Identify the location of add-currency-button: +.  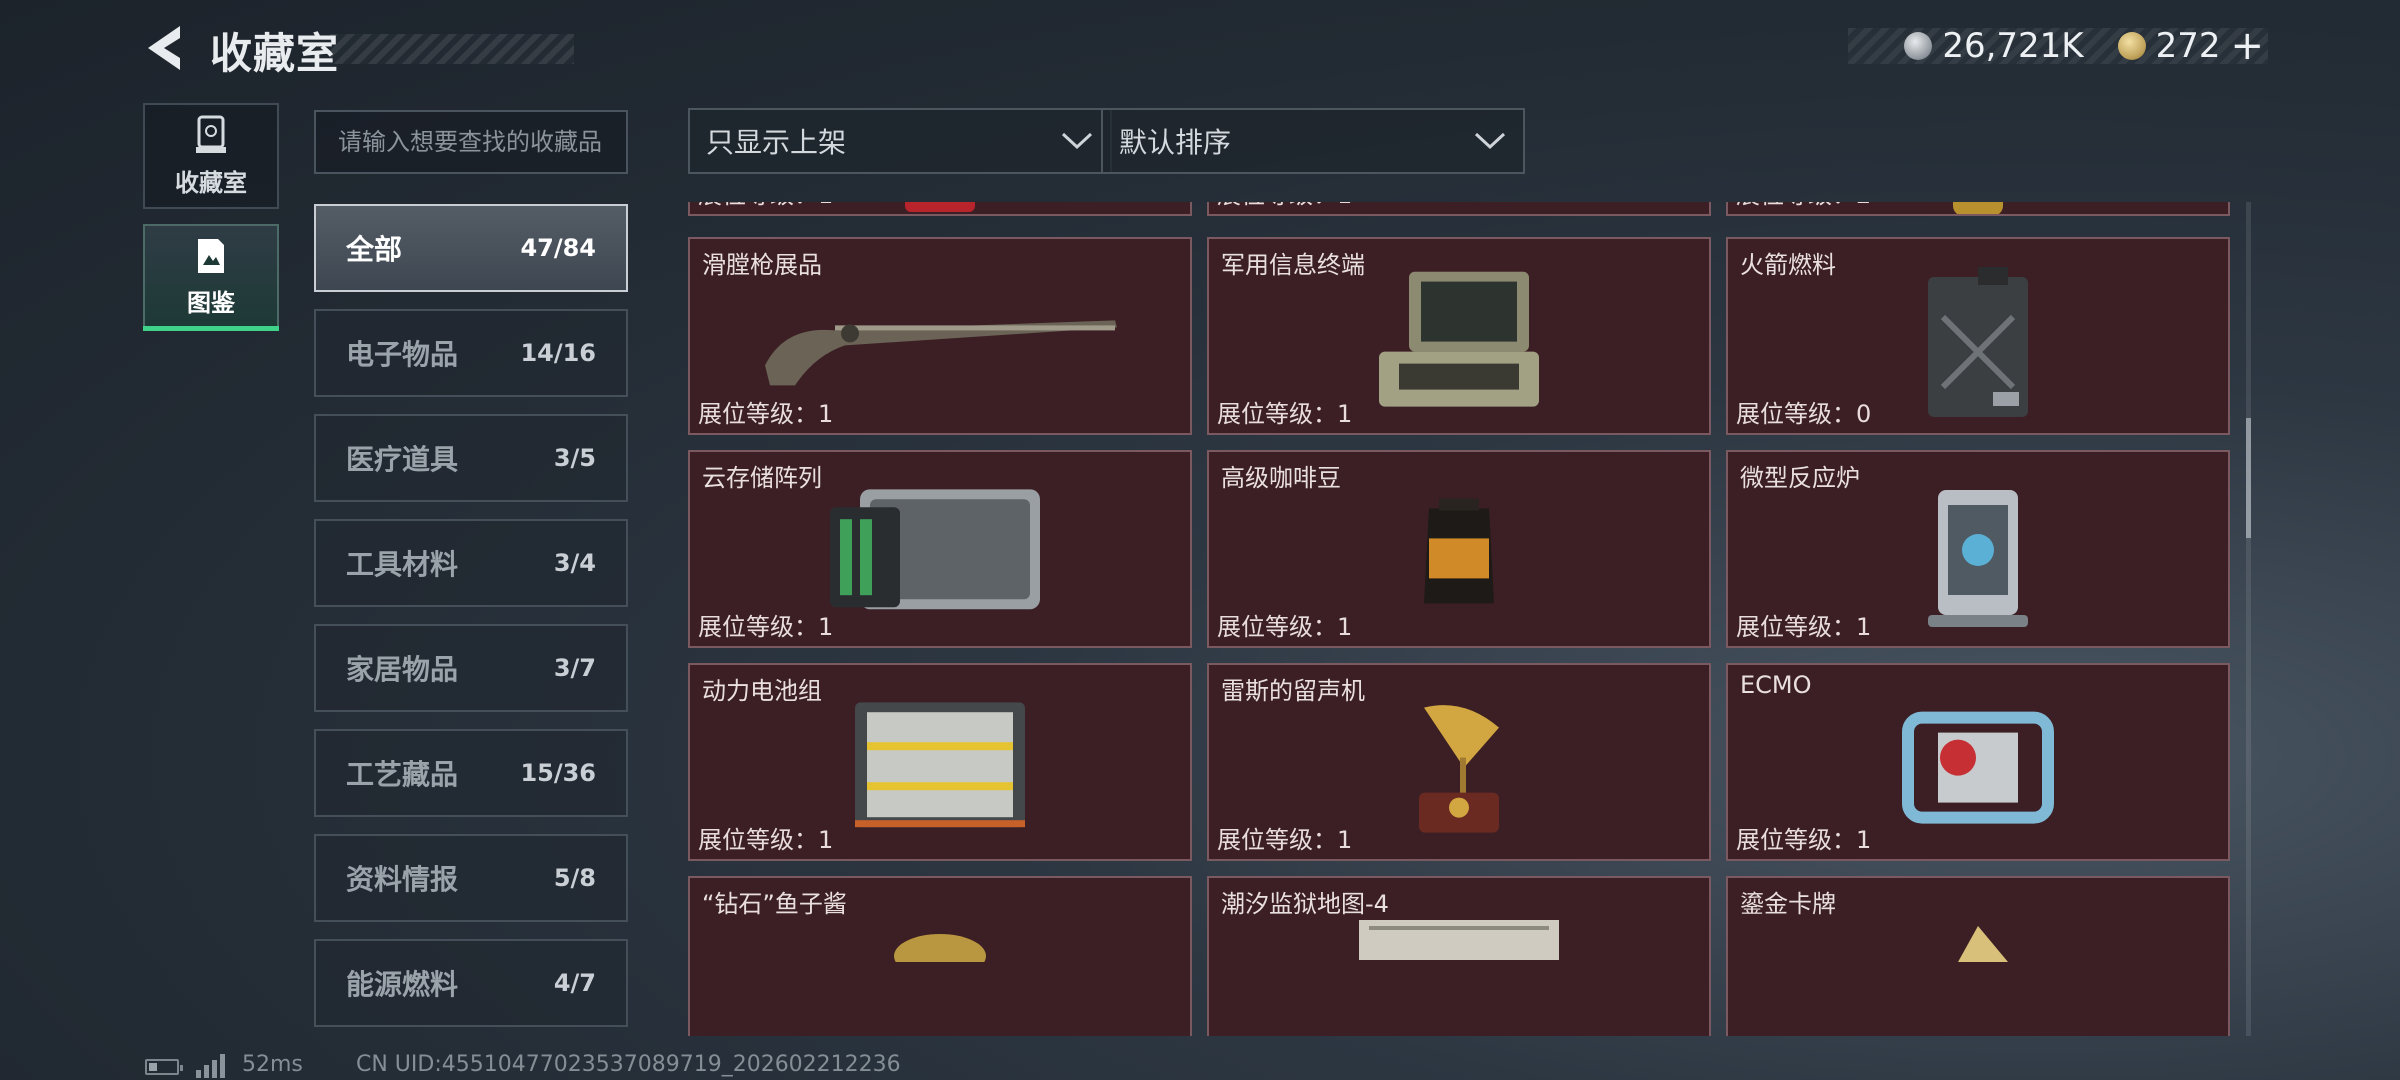
(2247, 46).